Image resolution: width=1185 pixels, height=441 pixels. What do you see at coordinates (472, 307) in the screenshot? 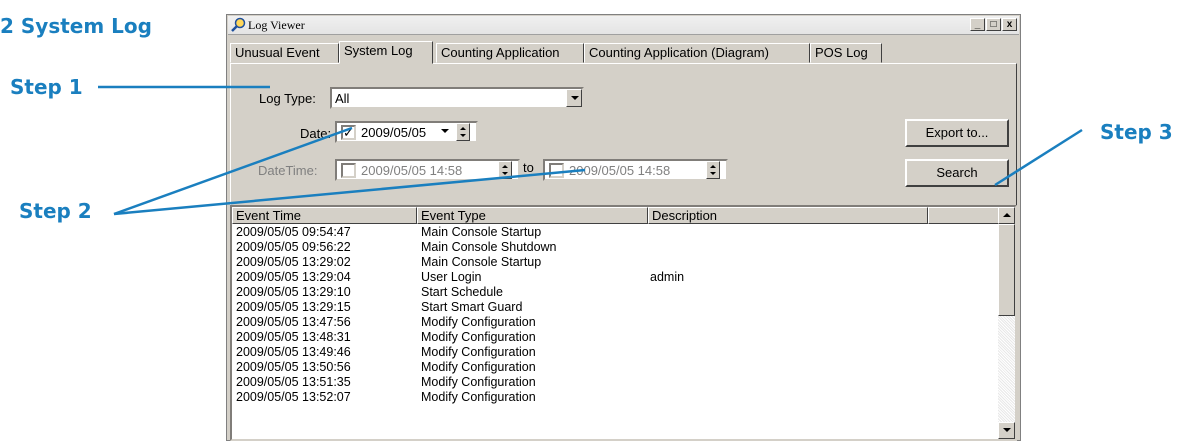
I see `row-event-type: Start Smart Guard` at bounding box center [472, 307].